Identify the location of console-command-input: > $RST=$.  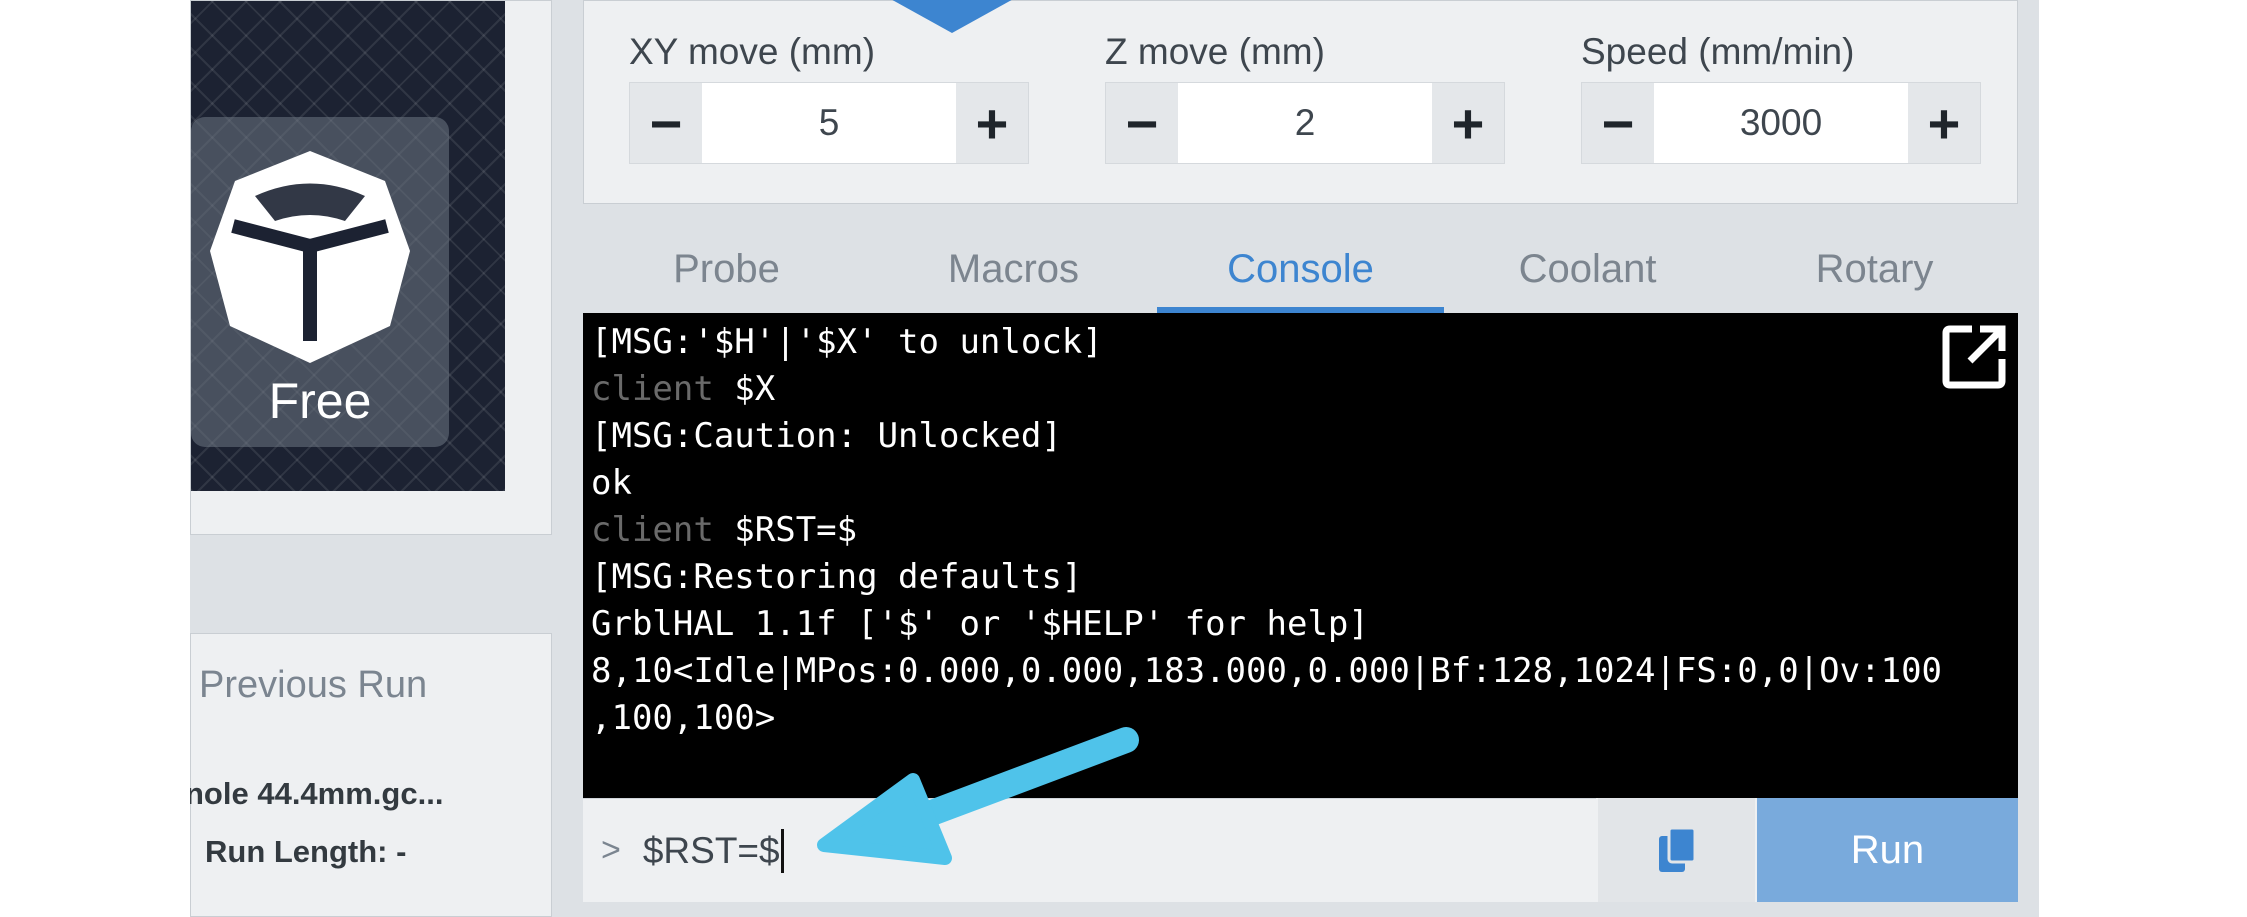
(1089, 850).